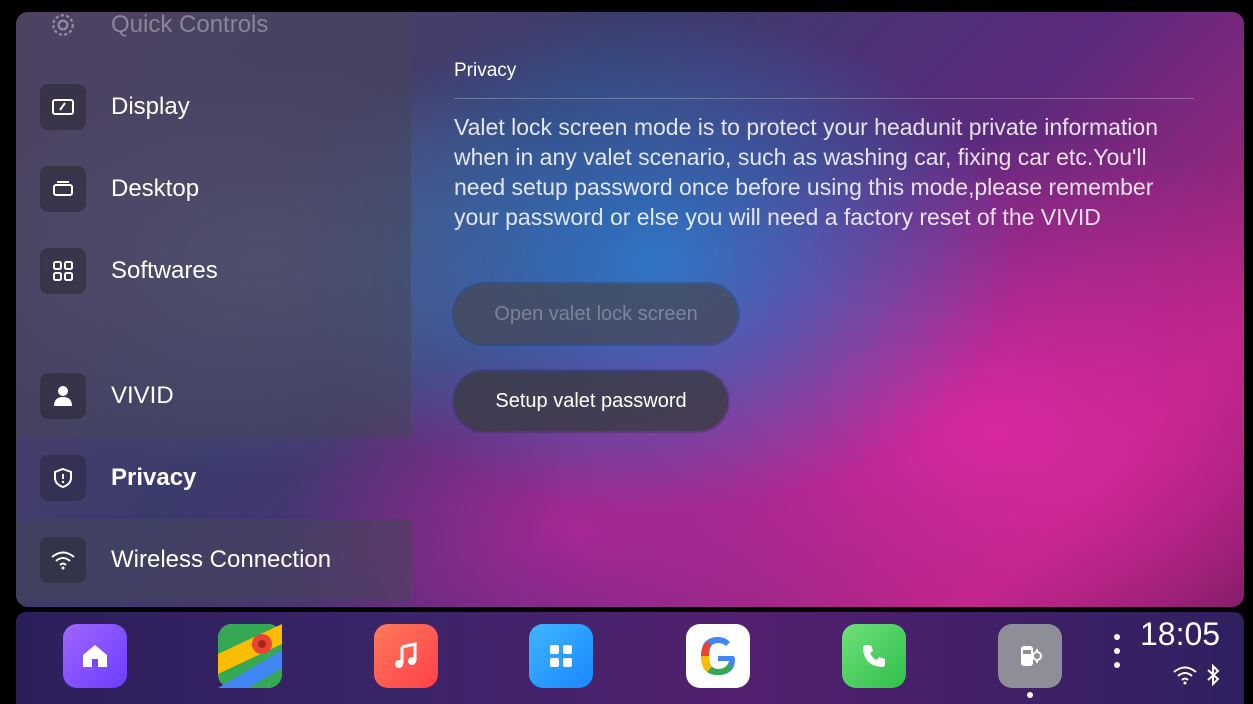  What do you see at coordinates (63, 396) in the screenshot?
I see `person-icon` at bounding box center [63, 396].